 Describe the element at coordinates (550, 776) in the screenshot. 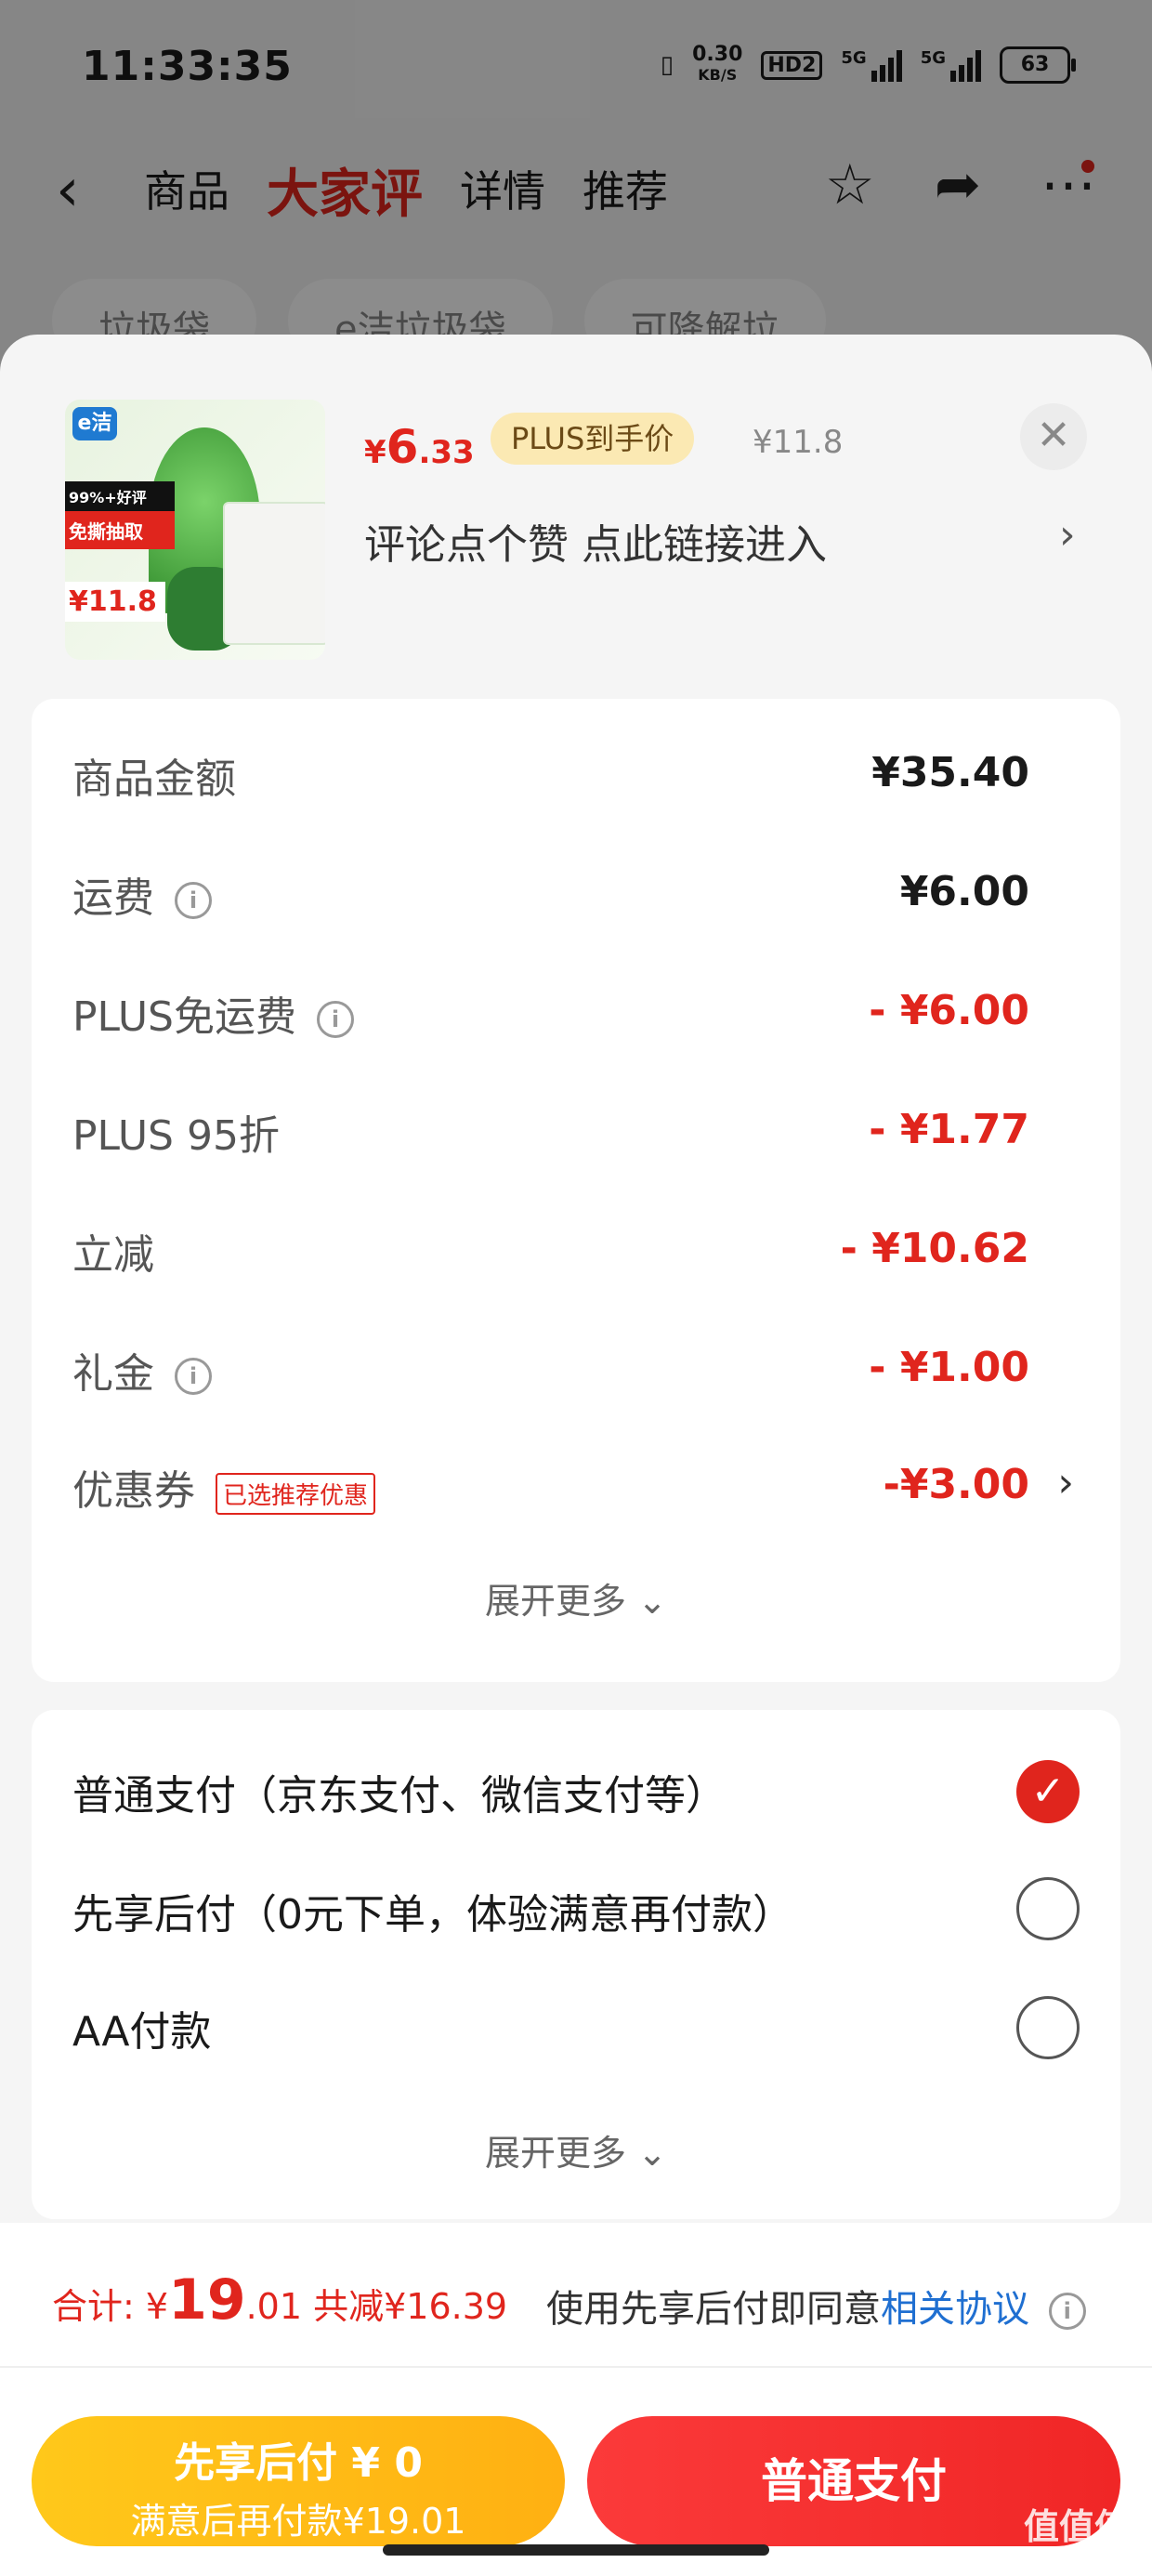

I see `summary-row: 商品金额 ¥35.40` at that location.